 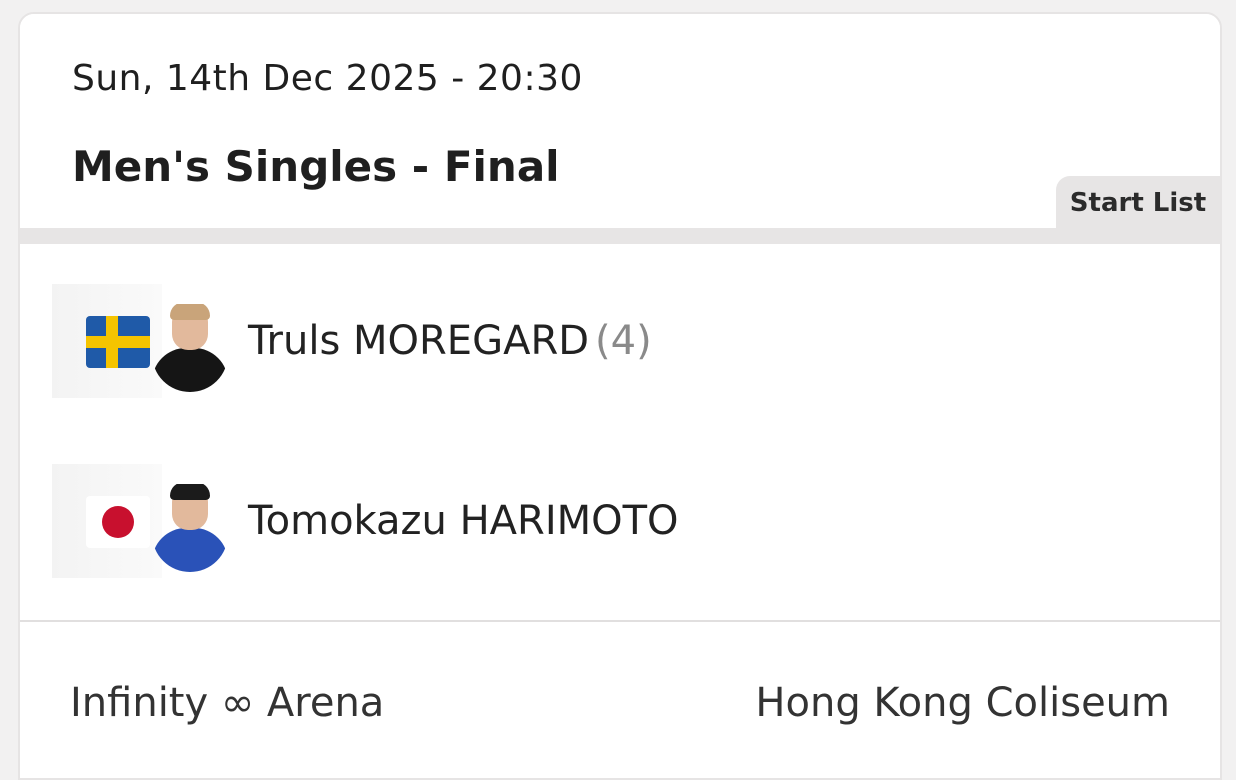 What do you see at coordinates (118, 342) in the screenshot?
I see `sweden-flag-icon` at bounding box center [118, 342].